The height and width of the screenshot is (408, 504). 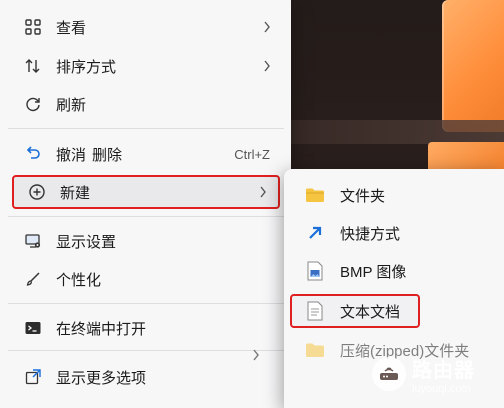 I want to click on grid-view-icon, so click(x=33, y=27).